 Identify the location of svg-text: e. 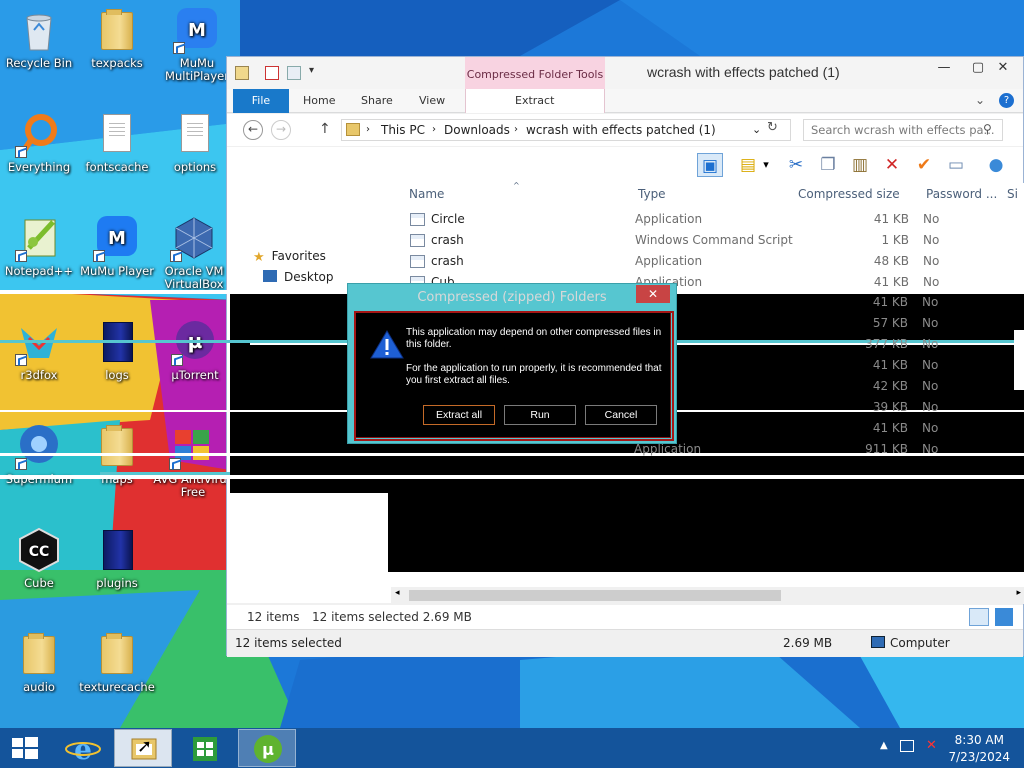
(83, 749).